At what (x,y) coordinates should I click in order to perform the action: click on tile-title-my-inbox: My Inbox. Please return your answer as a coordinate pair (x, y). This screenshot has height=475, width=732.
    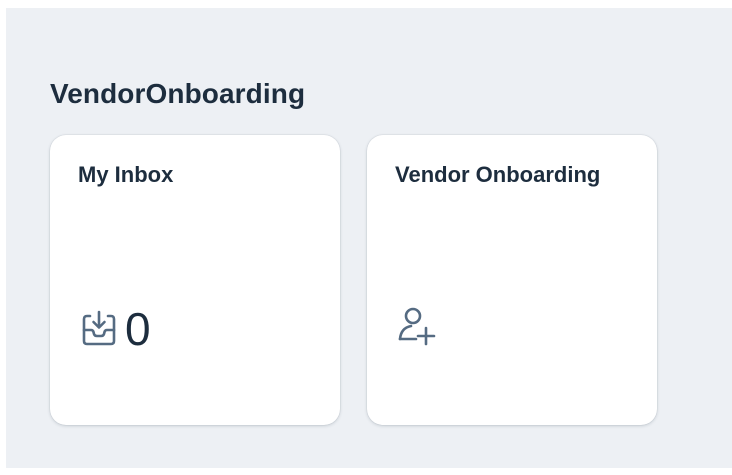
    Looking at the image, I should click on (126, 174).